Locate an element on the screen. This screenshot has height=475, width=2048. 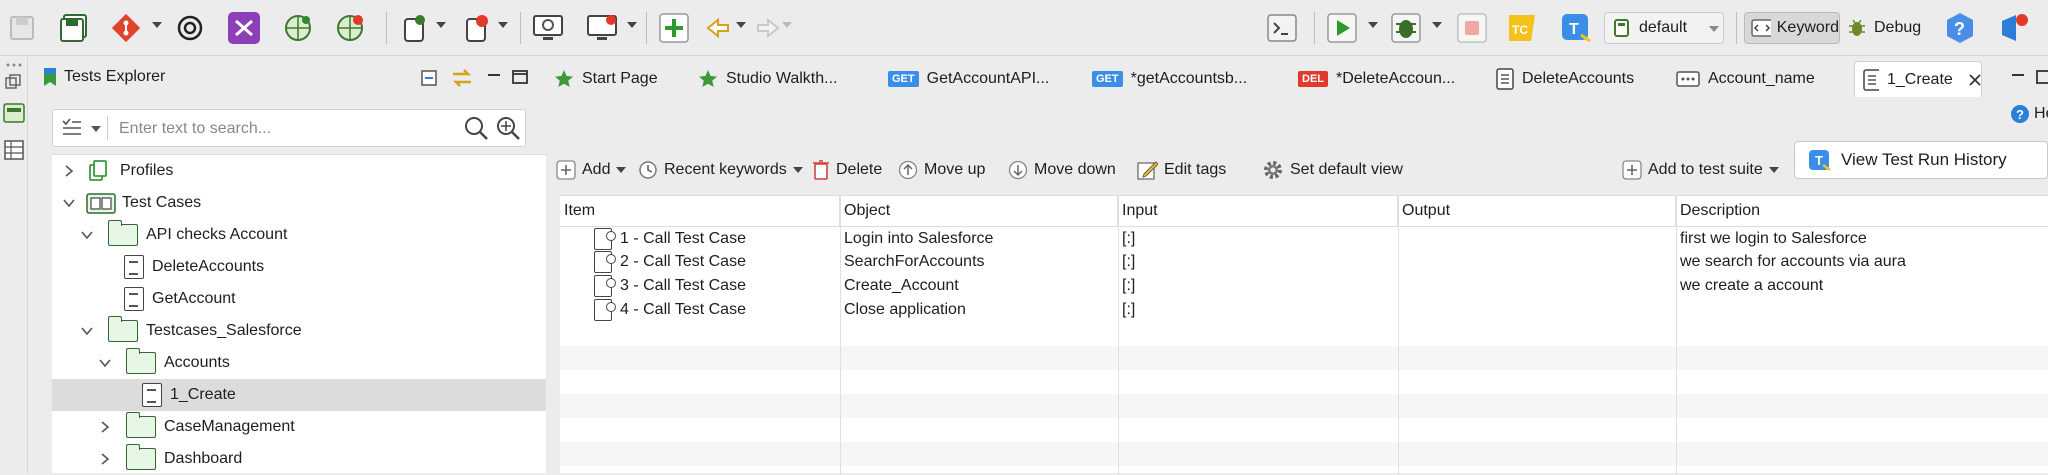
object-cell: Create_Account is located at coordinates (979, 286).